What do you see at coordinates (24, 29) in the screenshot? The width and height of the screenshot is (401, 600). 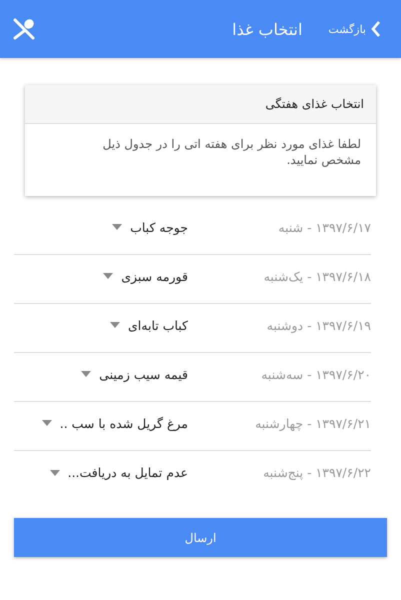 I see `fork-spoon-icon` at bounding box center [24, 29].